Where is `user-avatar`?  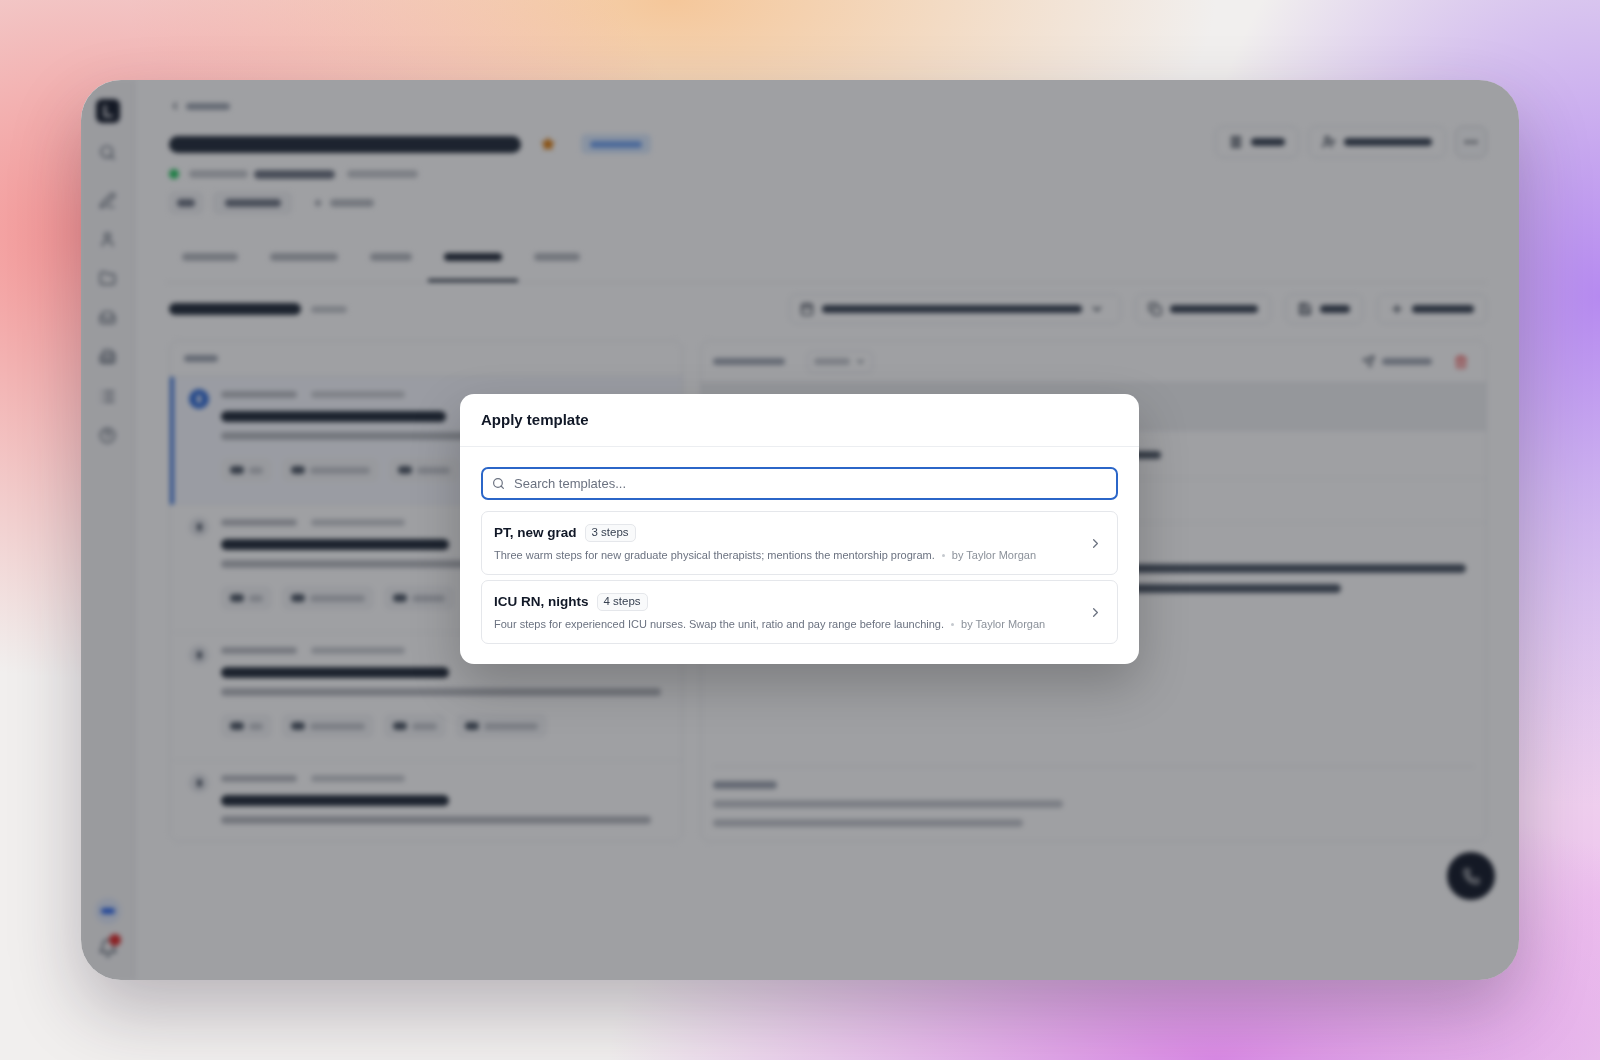
user-avatar is located at coordinates (107, 911).